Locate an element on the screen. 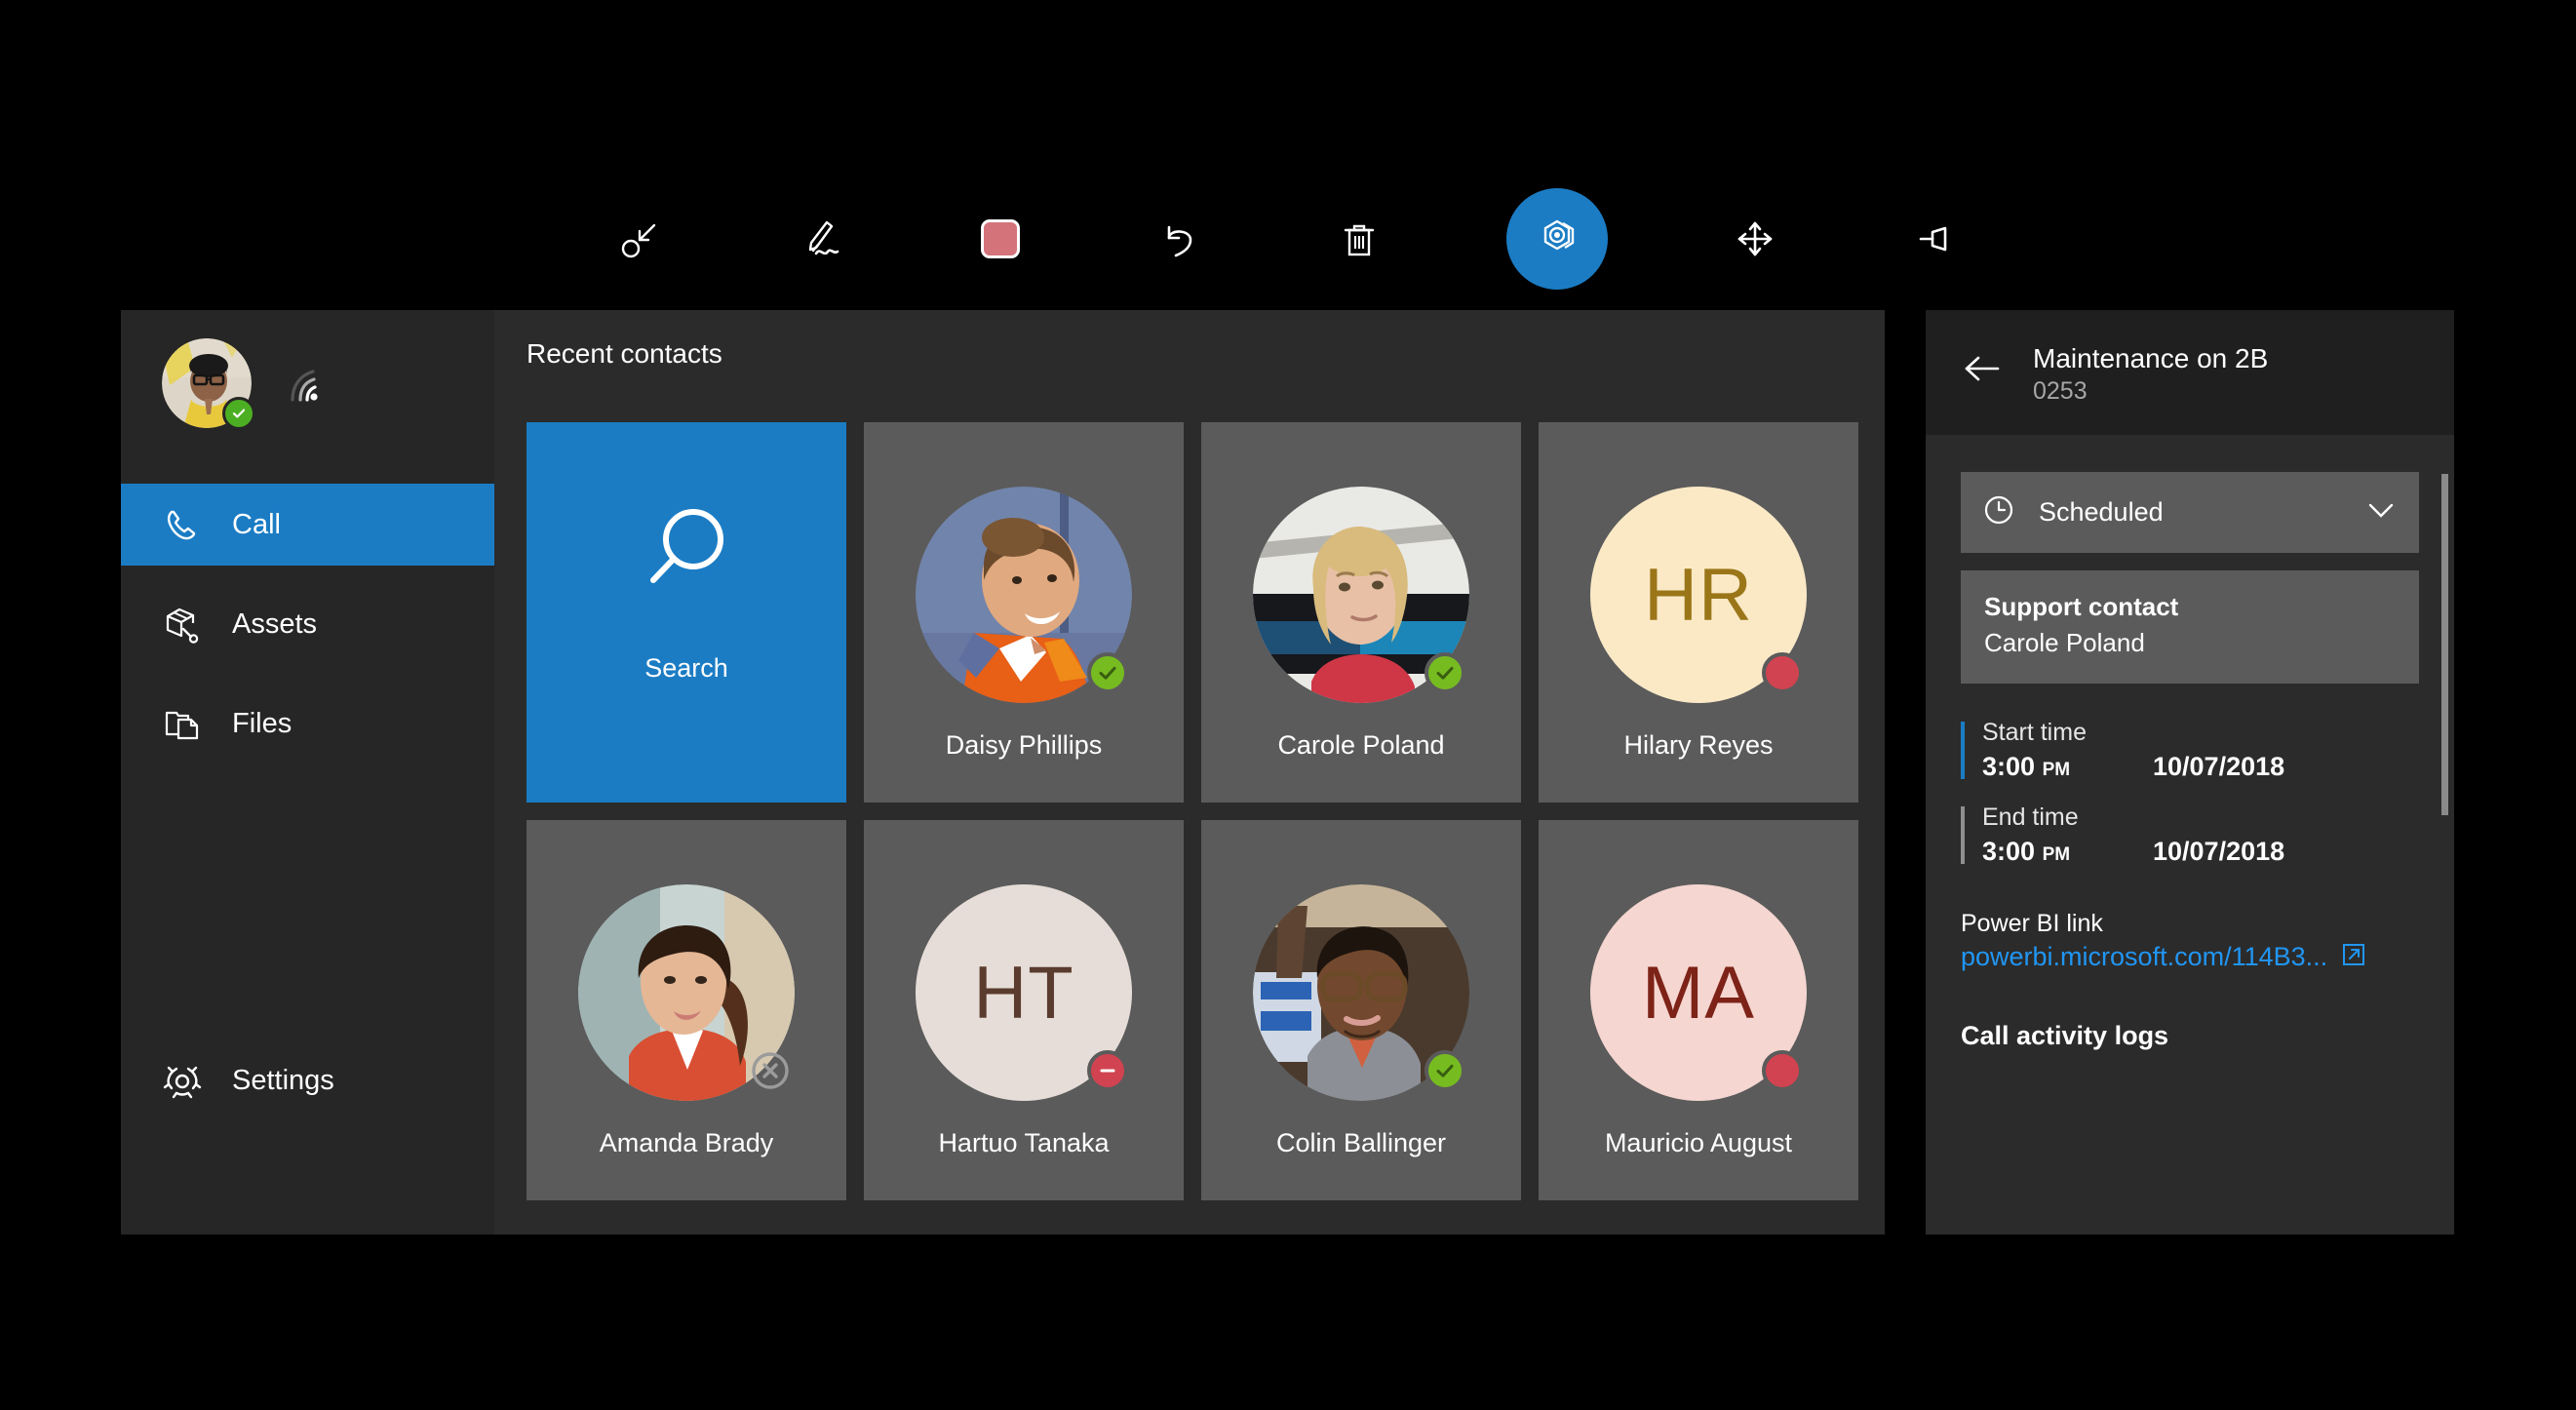 The image size is (2576, 1410). annotation-toolbar is located at coordinates (1288, 239).